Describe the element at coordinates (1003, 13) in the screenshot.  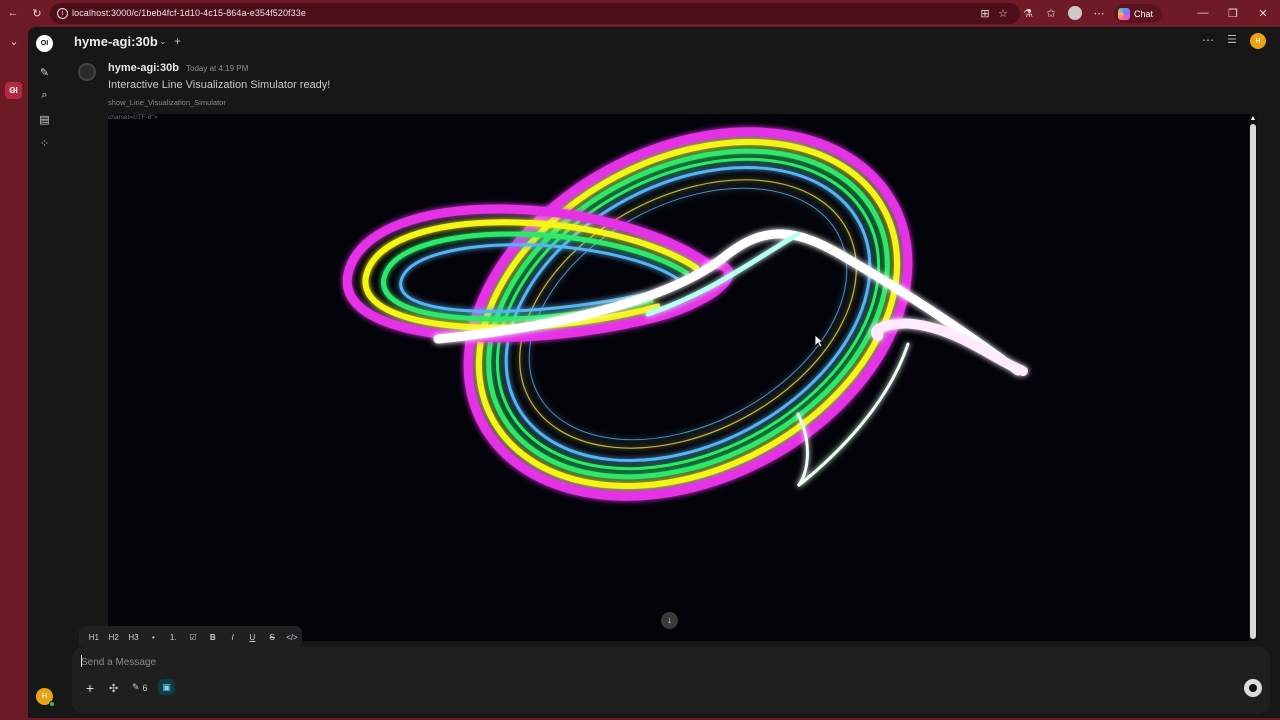
I see `bookmark-star-icon: ☆` at that location.